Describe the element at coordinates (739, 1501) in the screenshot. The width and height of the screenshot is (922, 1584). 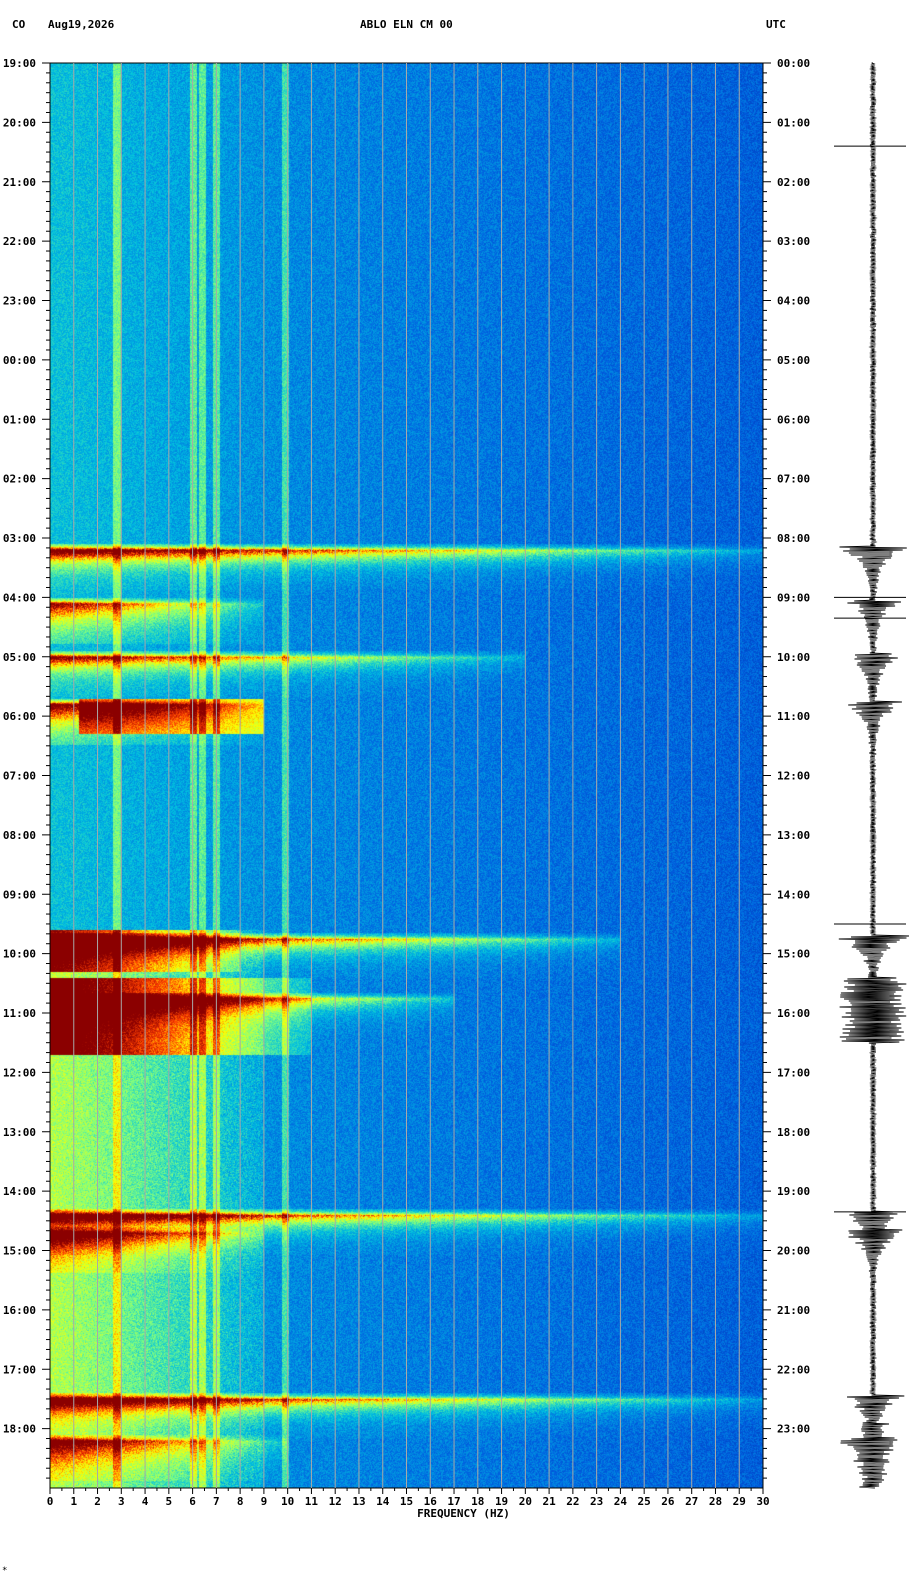
I see `x-tick-label: 29` at that location.